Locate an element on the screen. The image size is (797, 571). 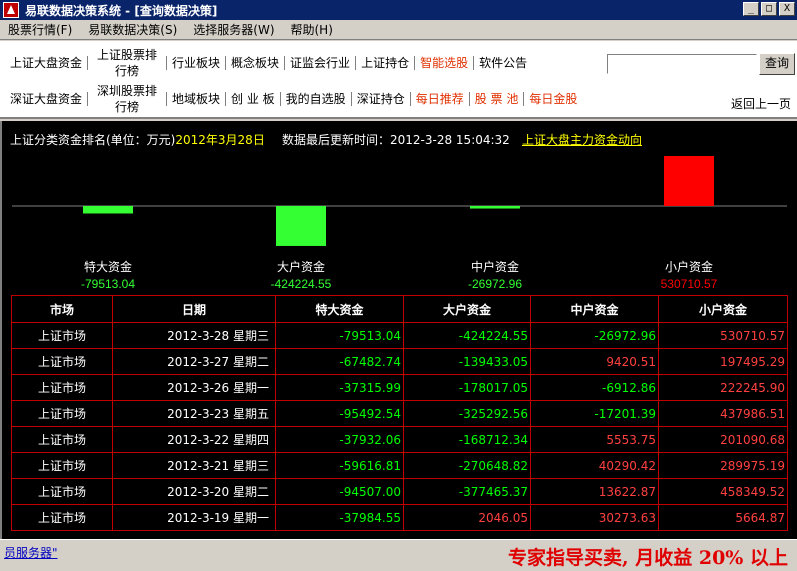
trend-link: 上证大盘主力资金动向 is located at coordinates (582, 139).